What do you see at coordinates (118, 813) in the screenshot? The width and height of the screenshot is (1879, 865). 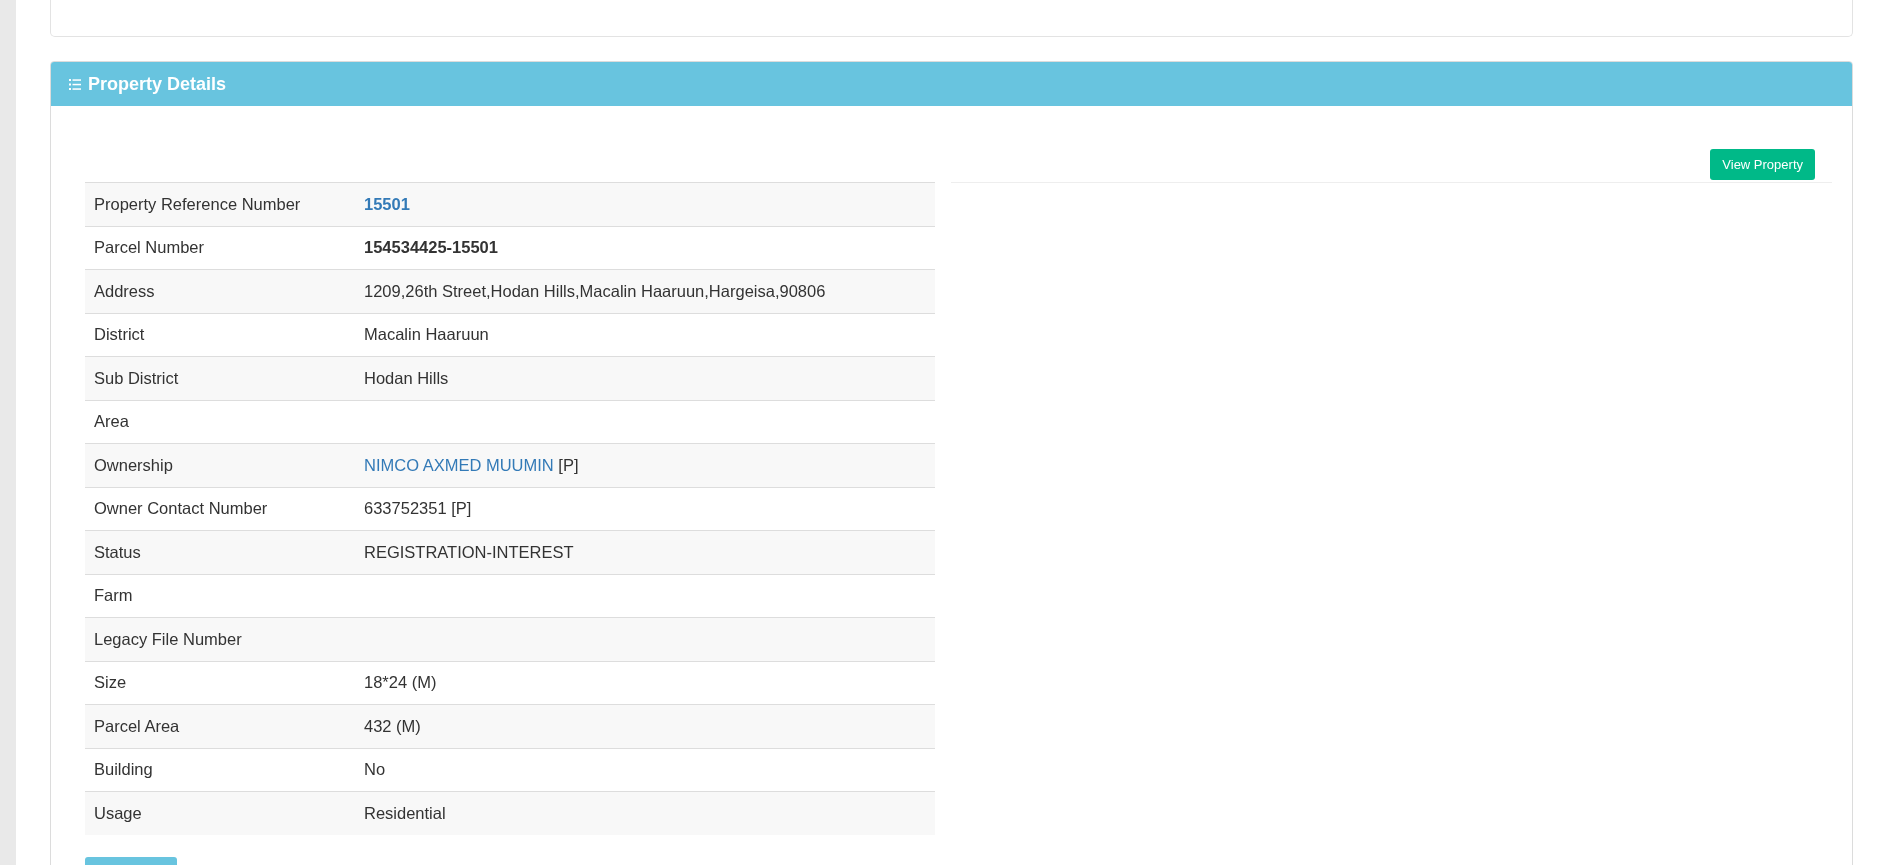 I see `detail-label: Usage` at bounding box center [118, 813].